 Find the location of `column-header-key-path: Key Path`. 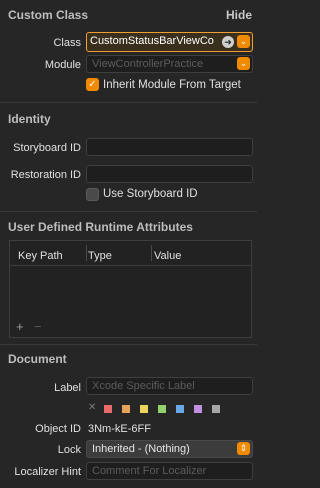

column-header-key-path: Key Path is located at coordinates (40, 256).